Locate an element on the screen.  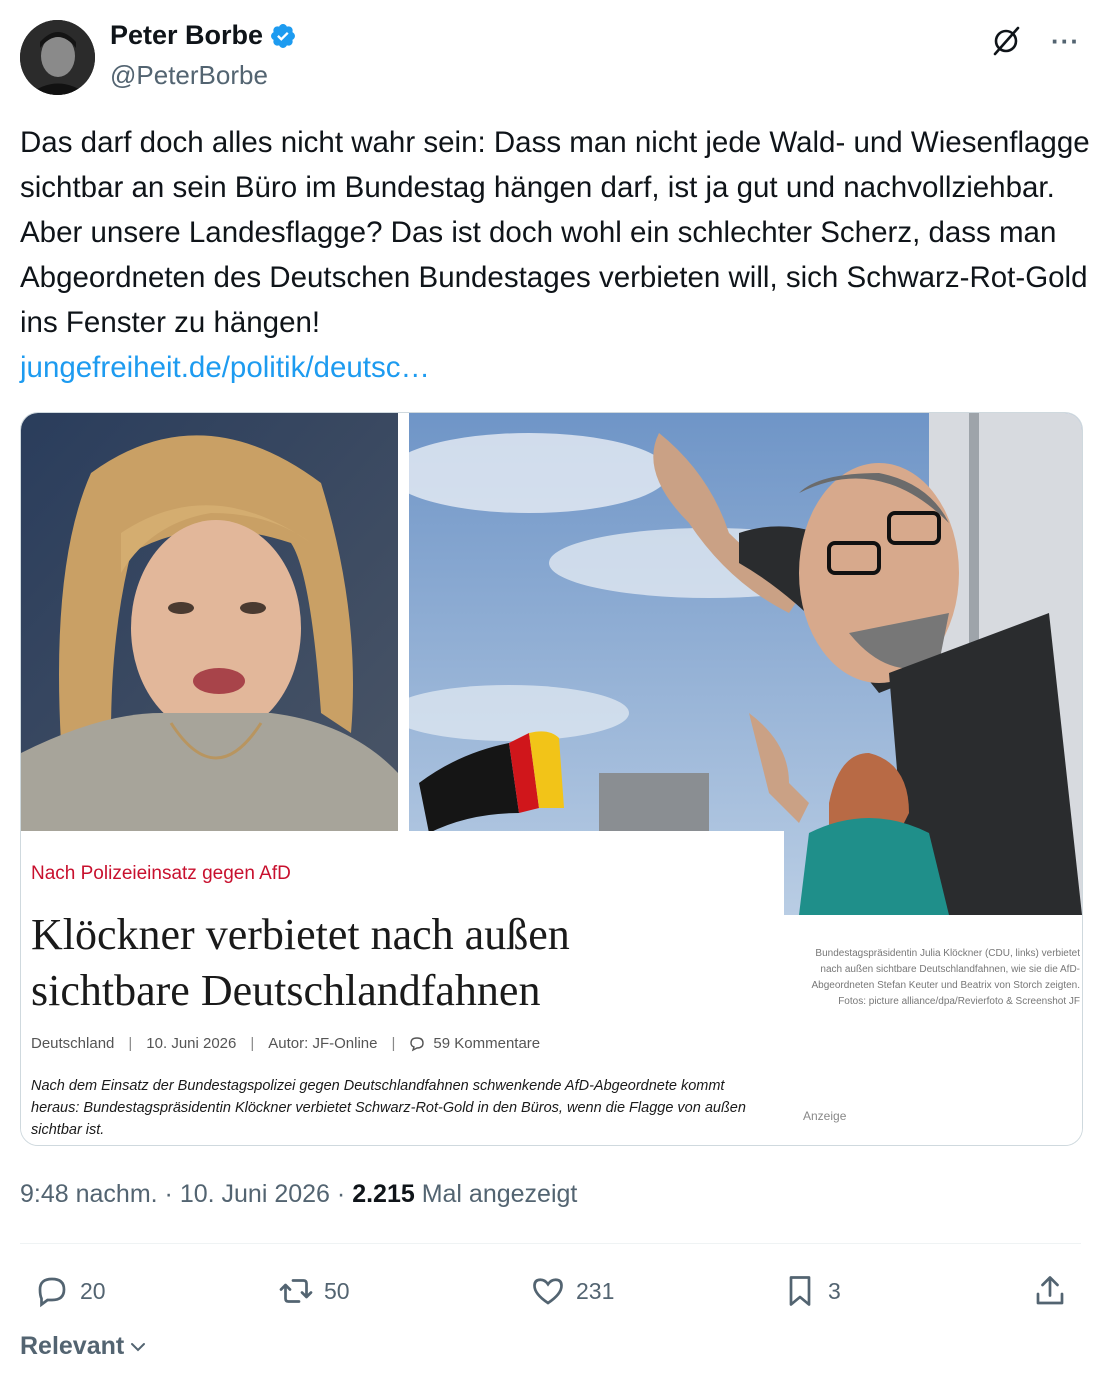
card-section: Deutschland is located at coordinates (73, 1043).